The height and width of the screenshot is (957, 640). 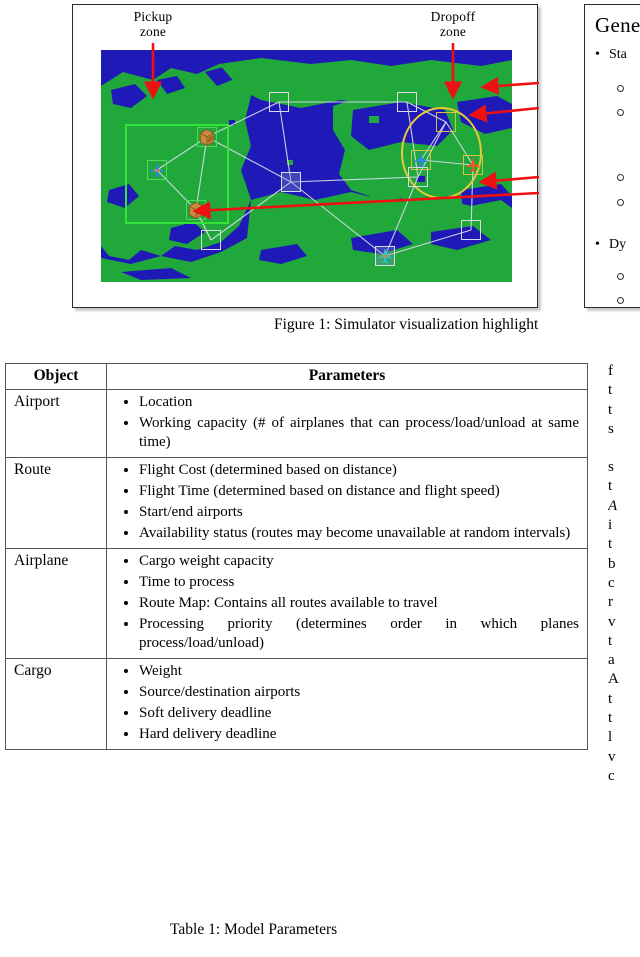 I want to click on right-col-line: f, so click(x=610, y=371).